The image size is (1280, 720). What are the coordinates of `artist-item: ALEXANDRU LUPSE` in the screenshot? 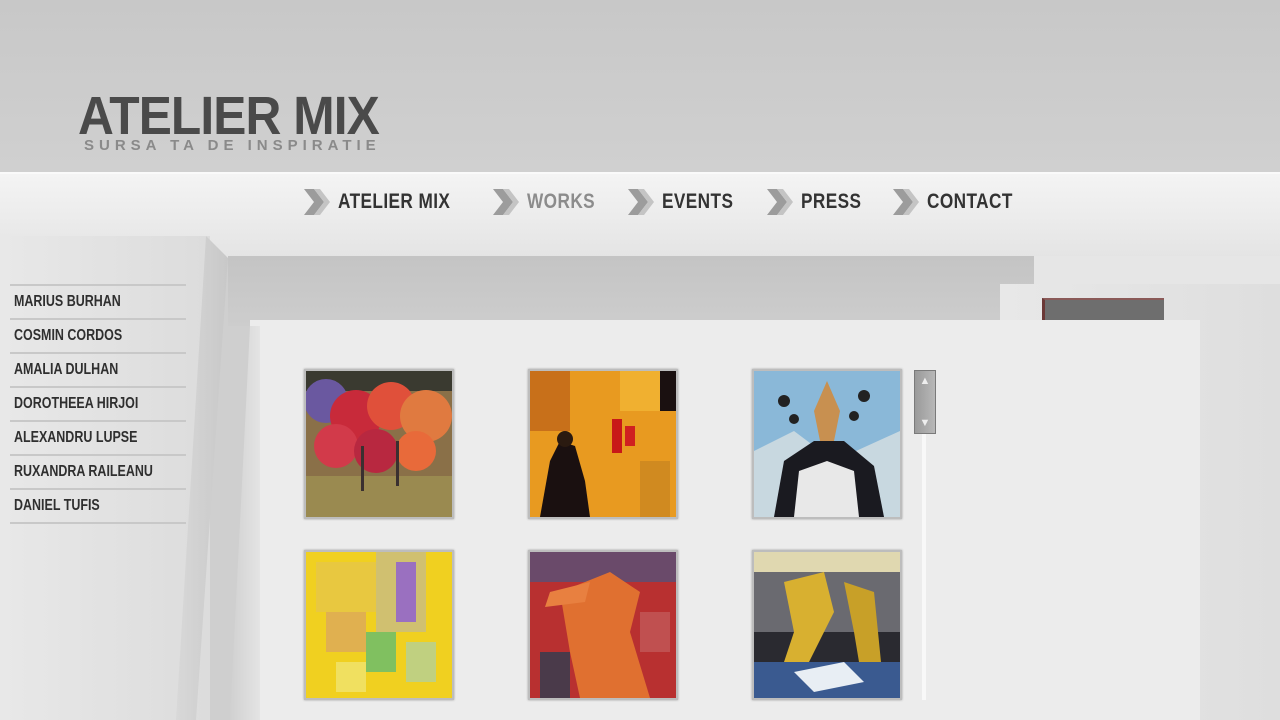 It's located at (98, 437).